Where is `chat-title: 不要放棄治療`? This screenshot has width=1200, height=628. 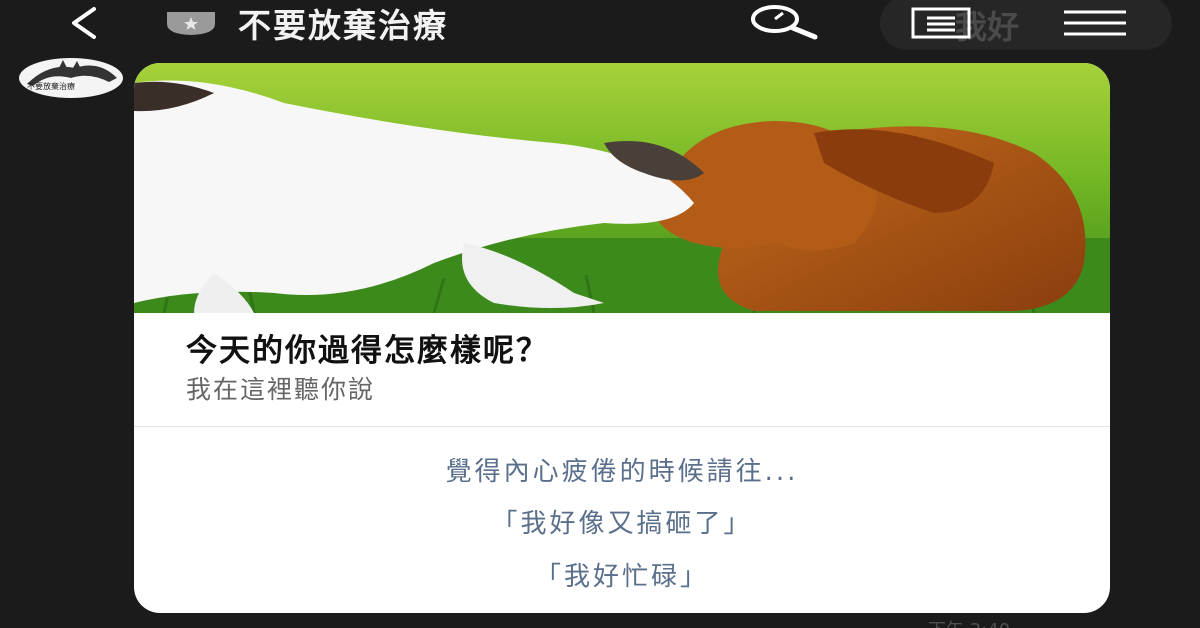 chat-title: 不要放棄治療 is located at coordinates (343, 25).